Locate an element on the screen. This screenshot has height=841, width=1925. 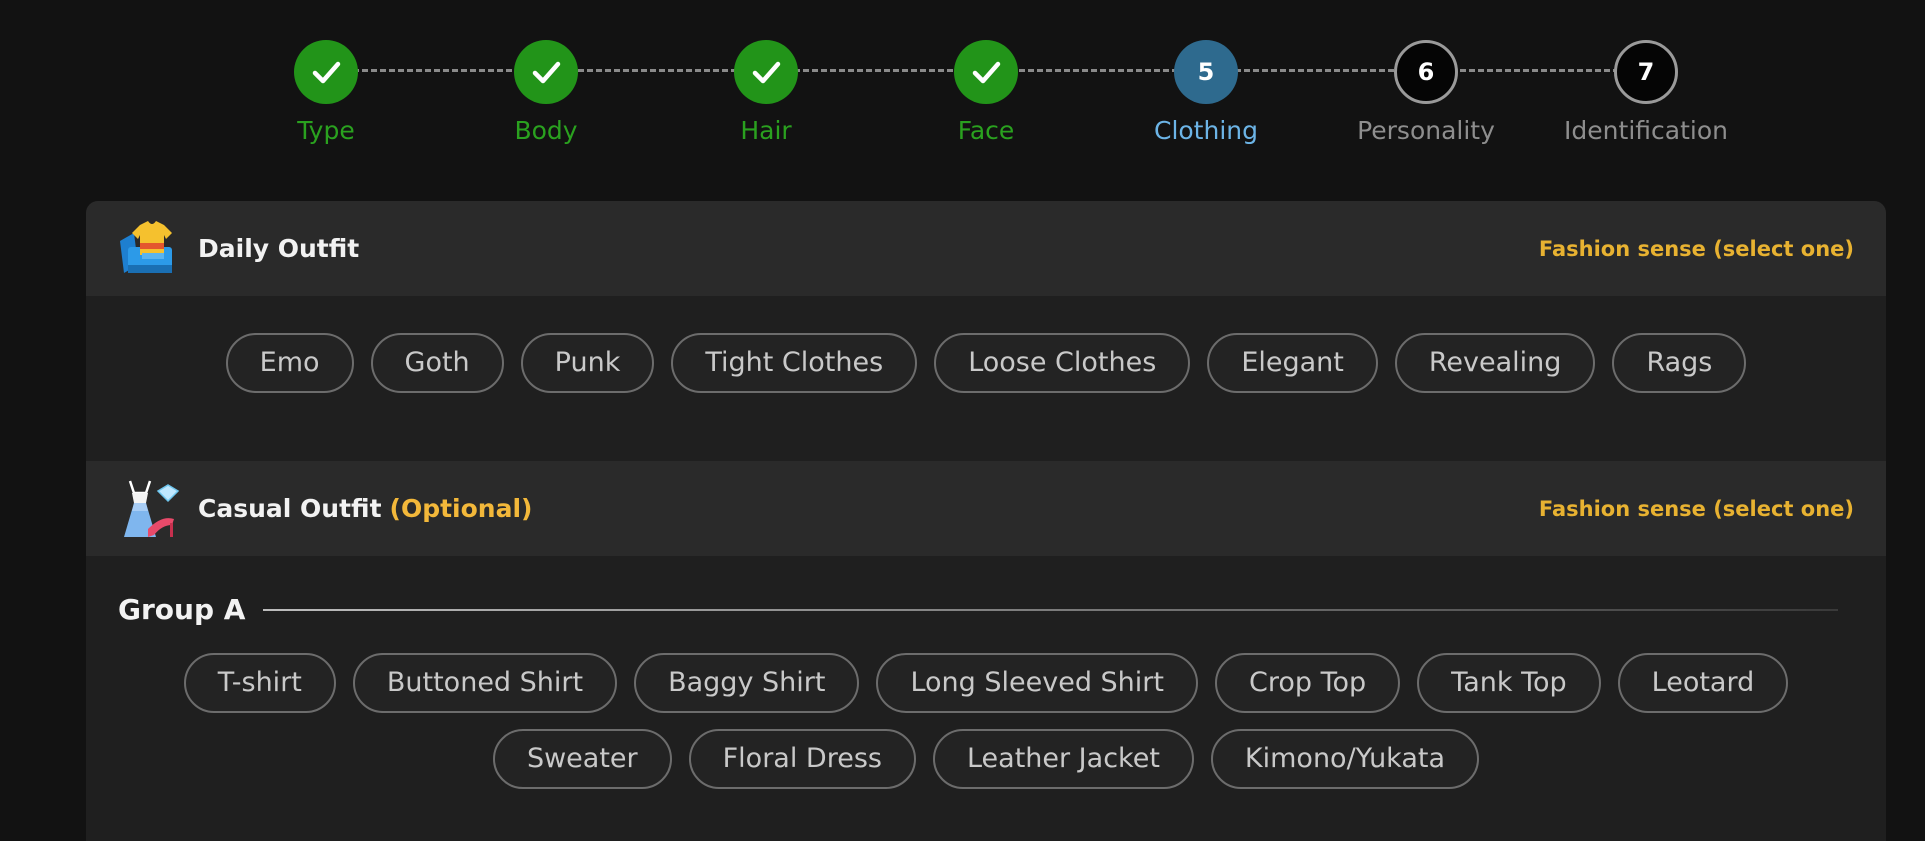
option-long-sleeved-shirt: Long Sleeved Shirt is located at coordinates (1037, 683).